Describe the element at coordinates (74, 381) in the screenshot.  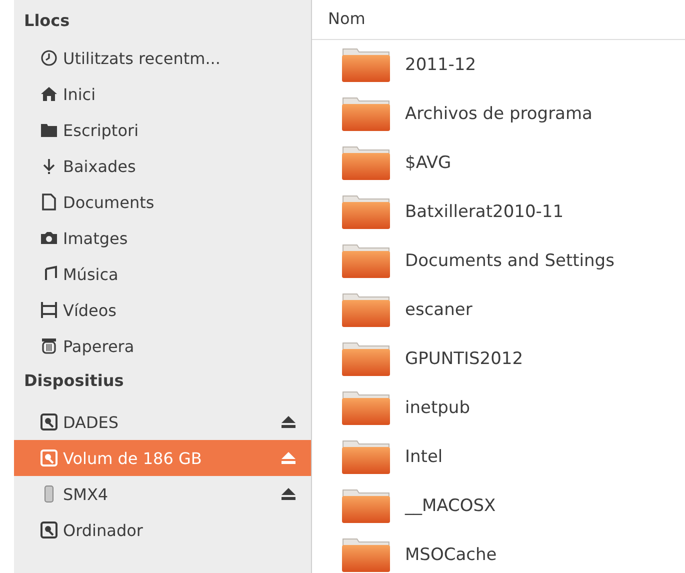
I see `section-heading: Dispositius` at that location.